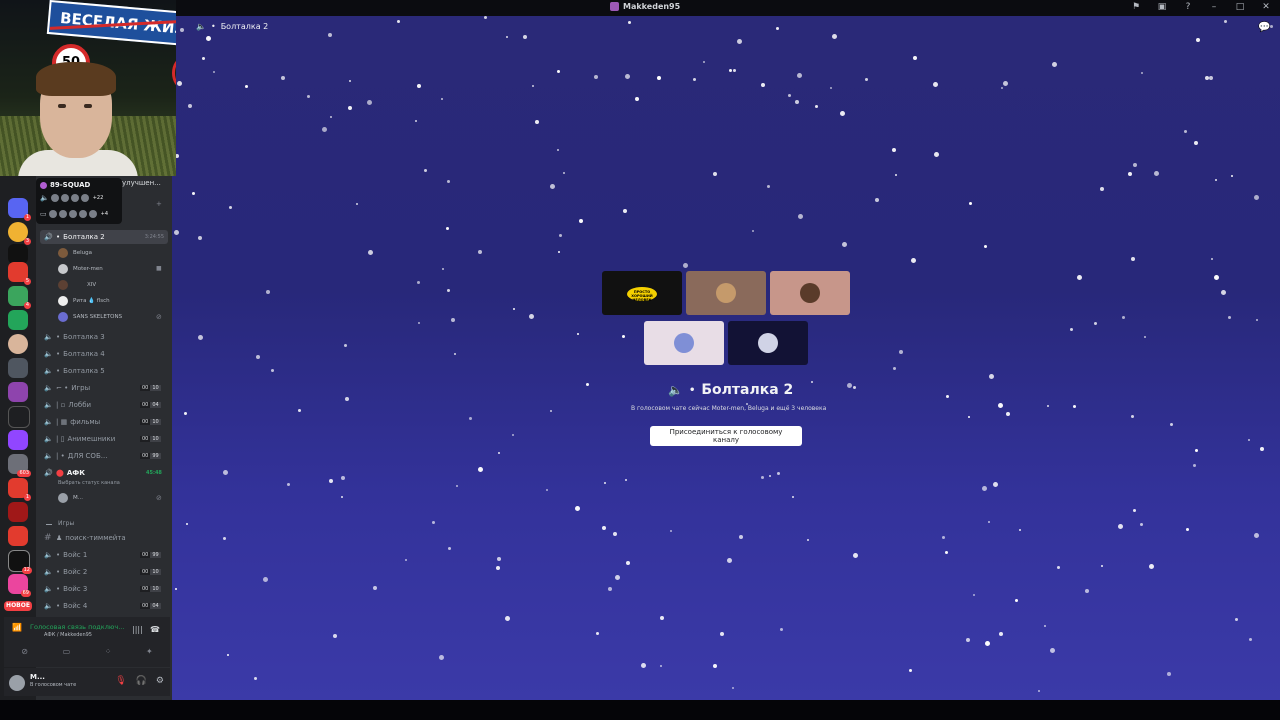  Describe the element at coordinates (640, 8) in the screenshot. I see `title-bar: Makkeden95 ⚑ ▣ ? – □ ✕` at that location.